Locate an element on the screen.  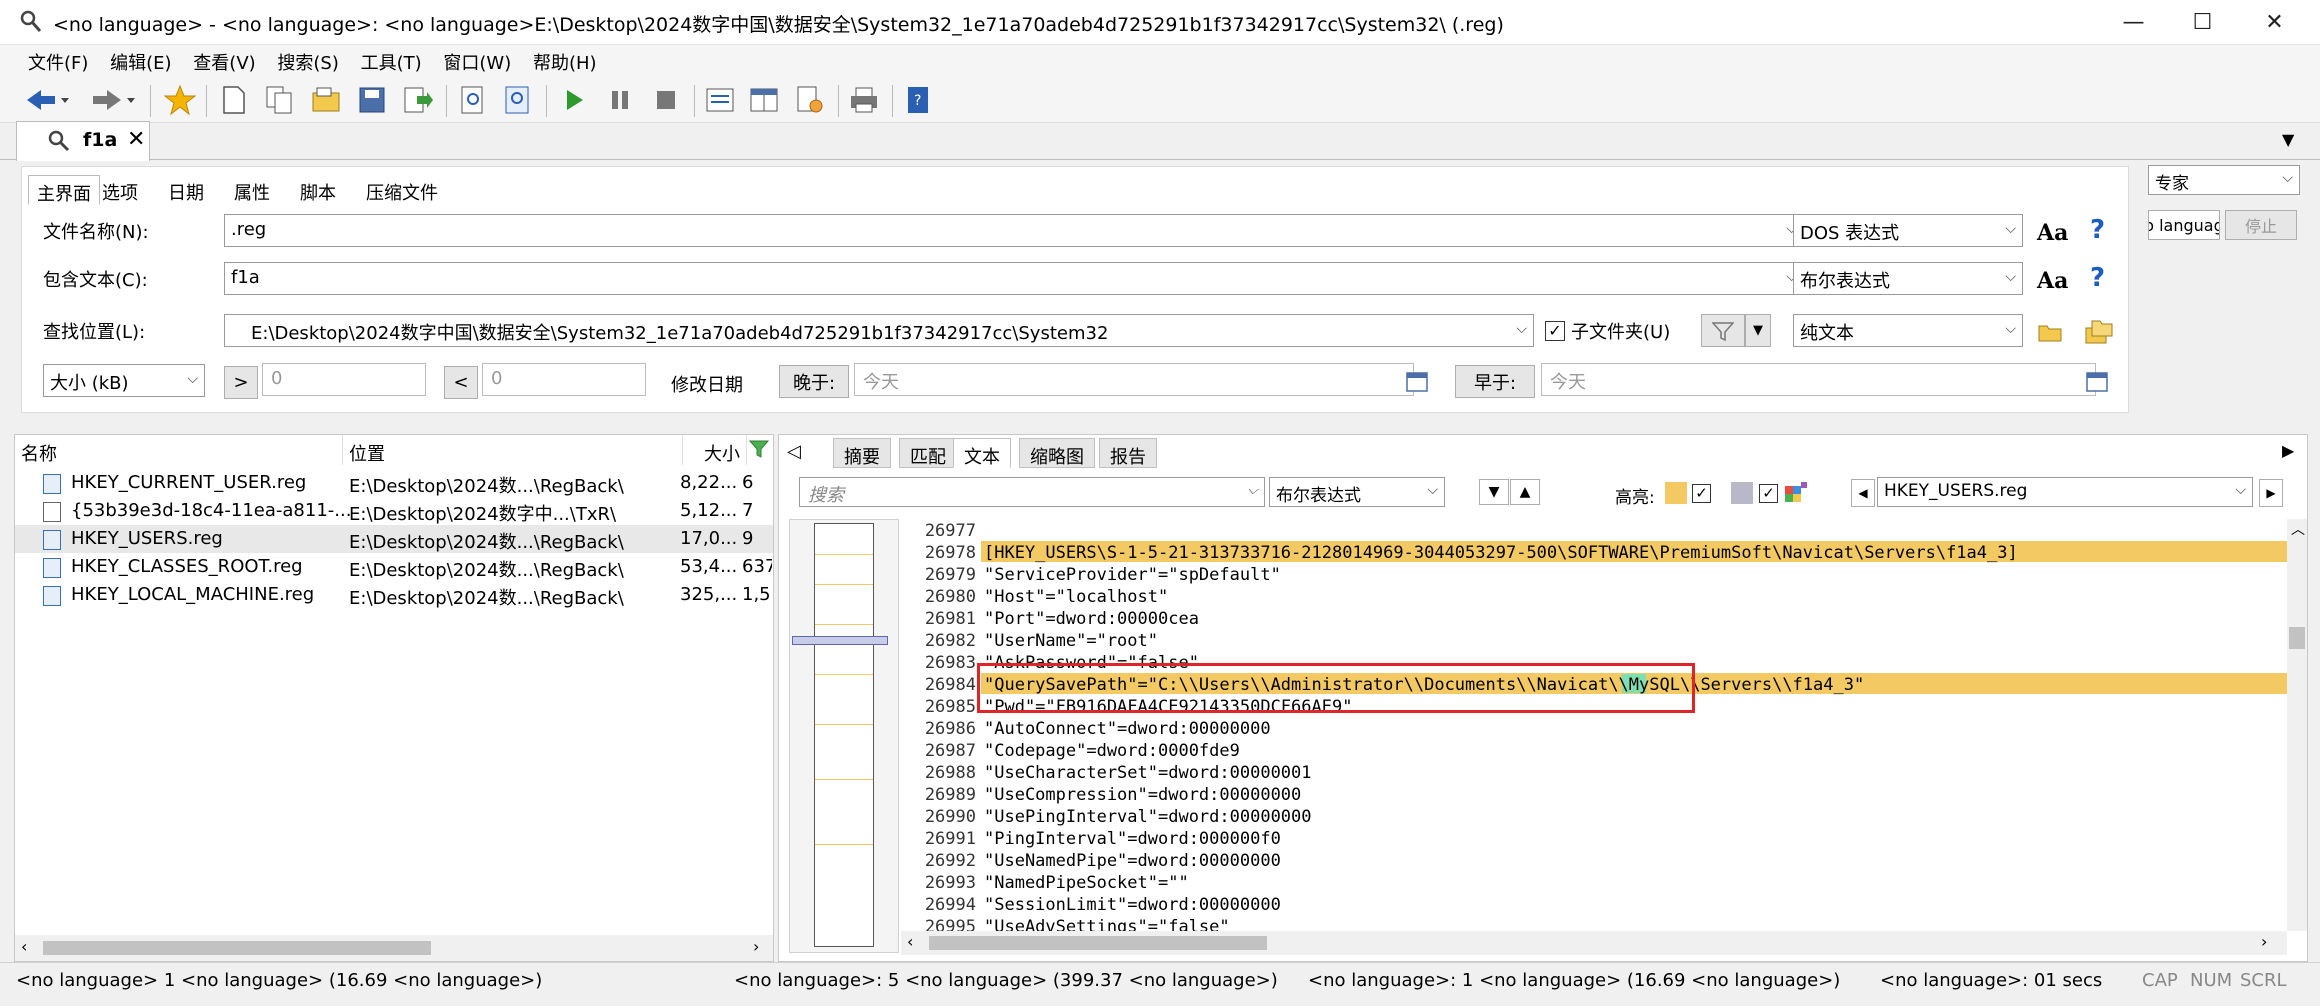
filename-mode-select: DOS 表达式 ⌵ is located at coordinates (1908, 230).